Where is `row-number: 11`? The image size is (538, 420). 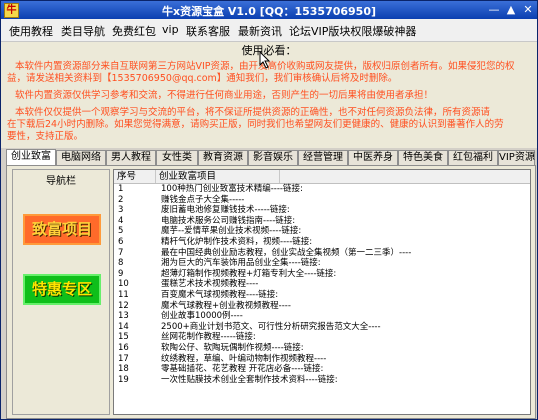 row-number: 11 is located at coordinates (123, 295).